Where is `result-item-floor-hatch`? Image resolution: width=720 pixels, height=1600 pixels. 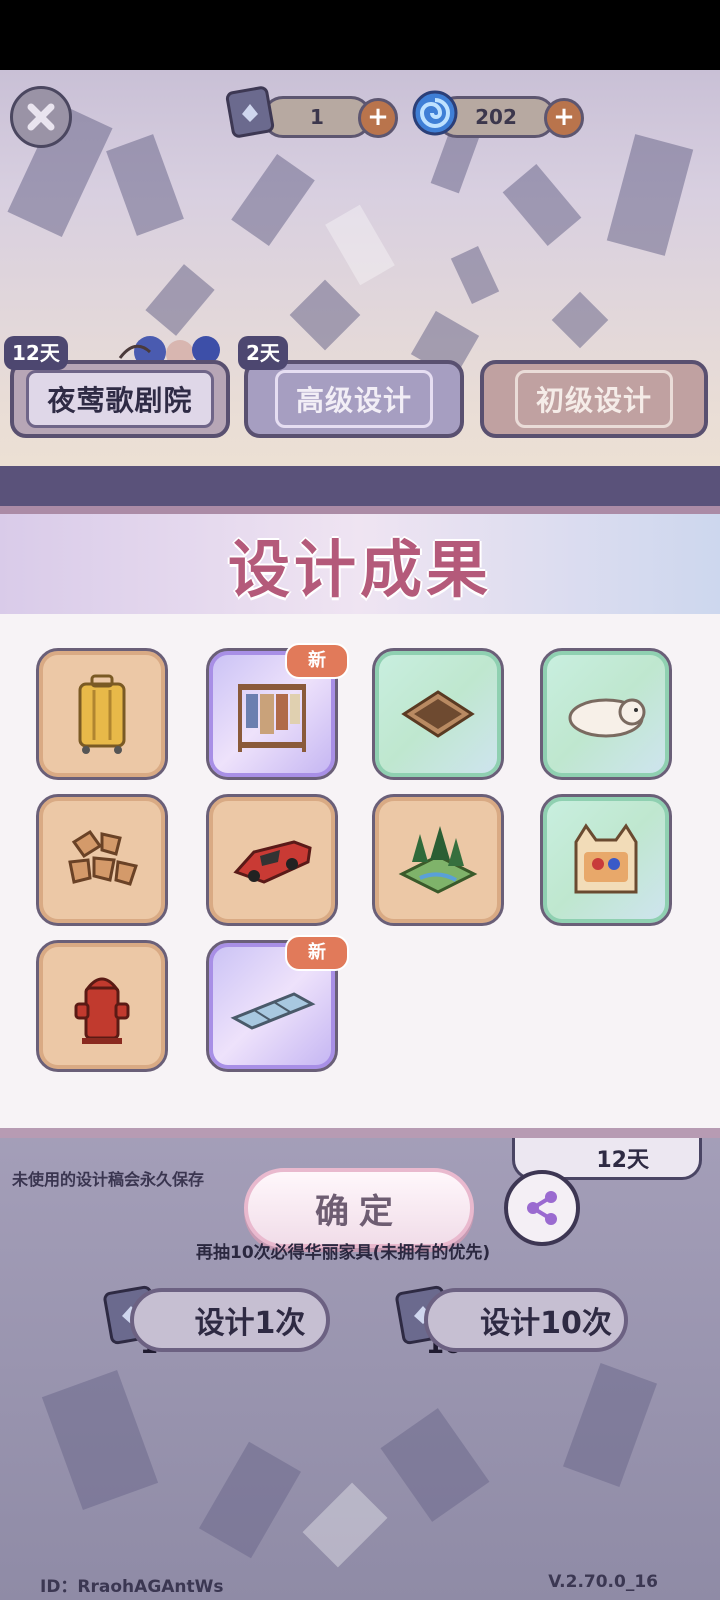
result-item-floor-hatch is located at coordinates (438, 714).